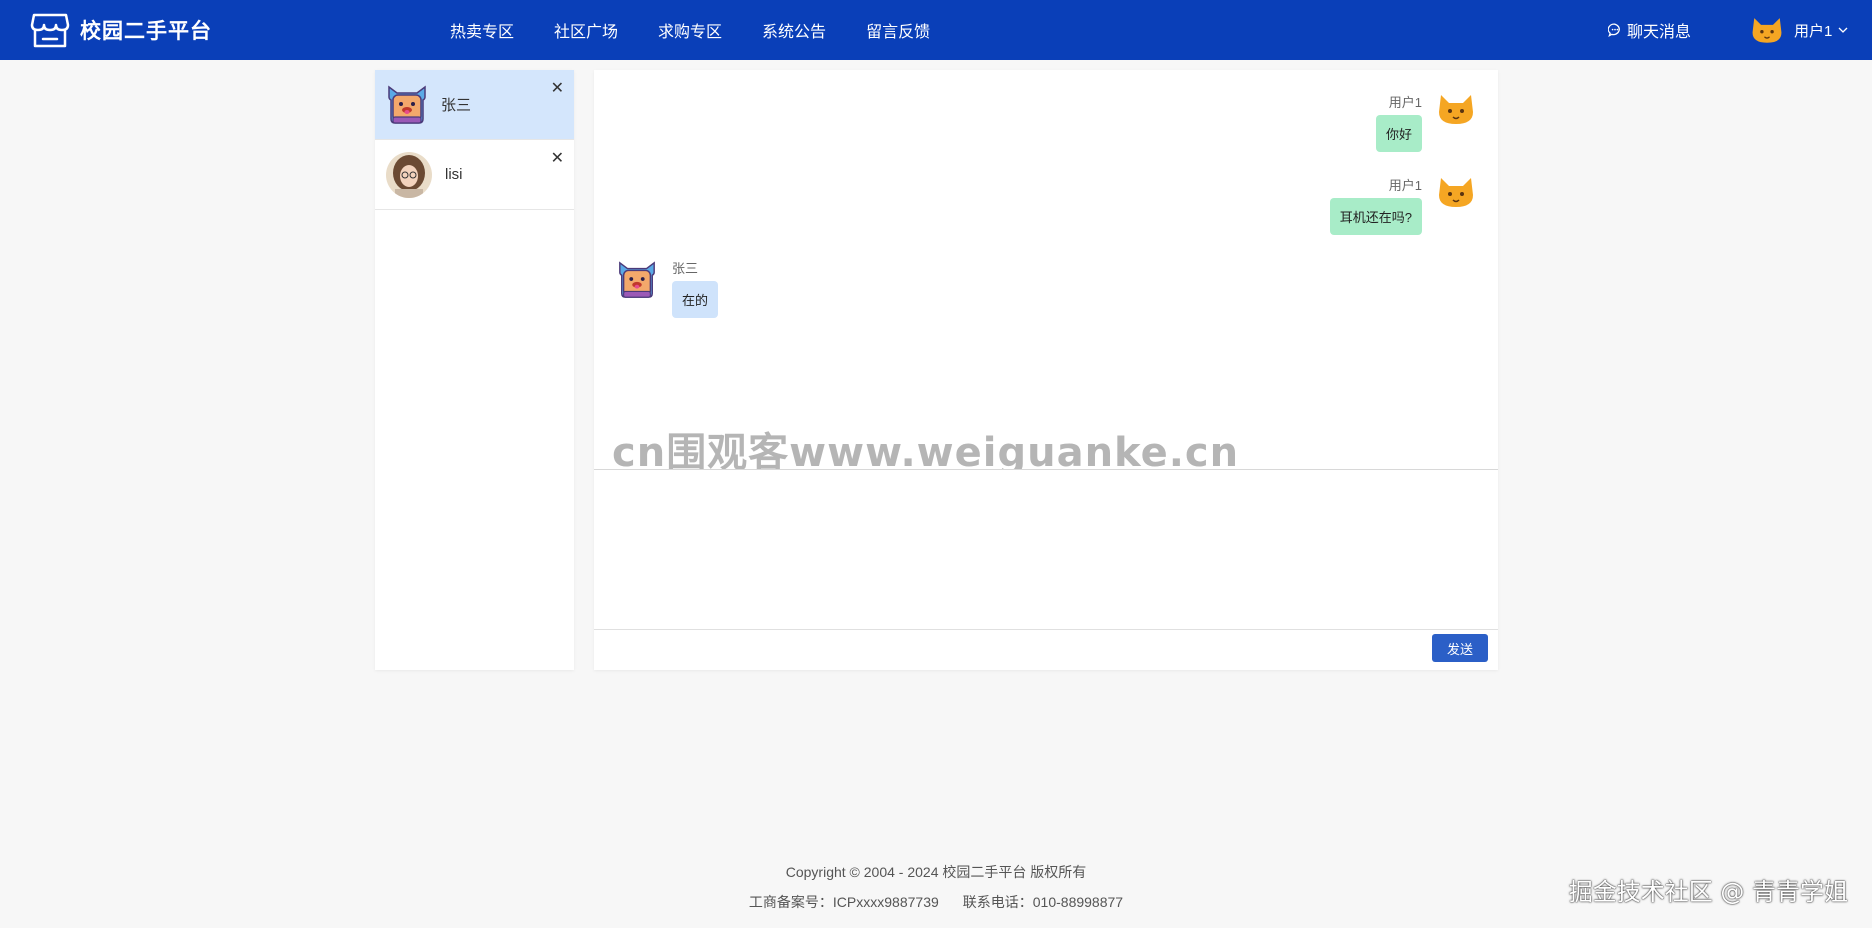 The image size is (1872, 928). What do you see at coordinates (1813, 31) in the screenshot?
I see `user-name: 用户1` at bounding box center [1813, 31].